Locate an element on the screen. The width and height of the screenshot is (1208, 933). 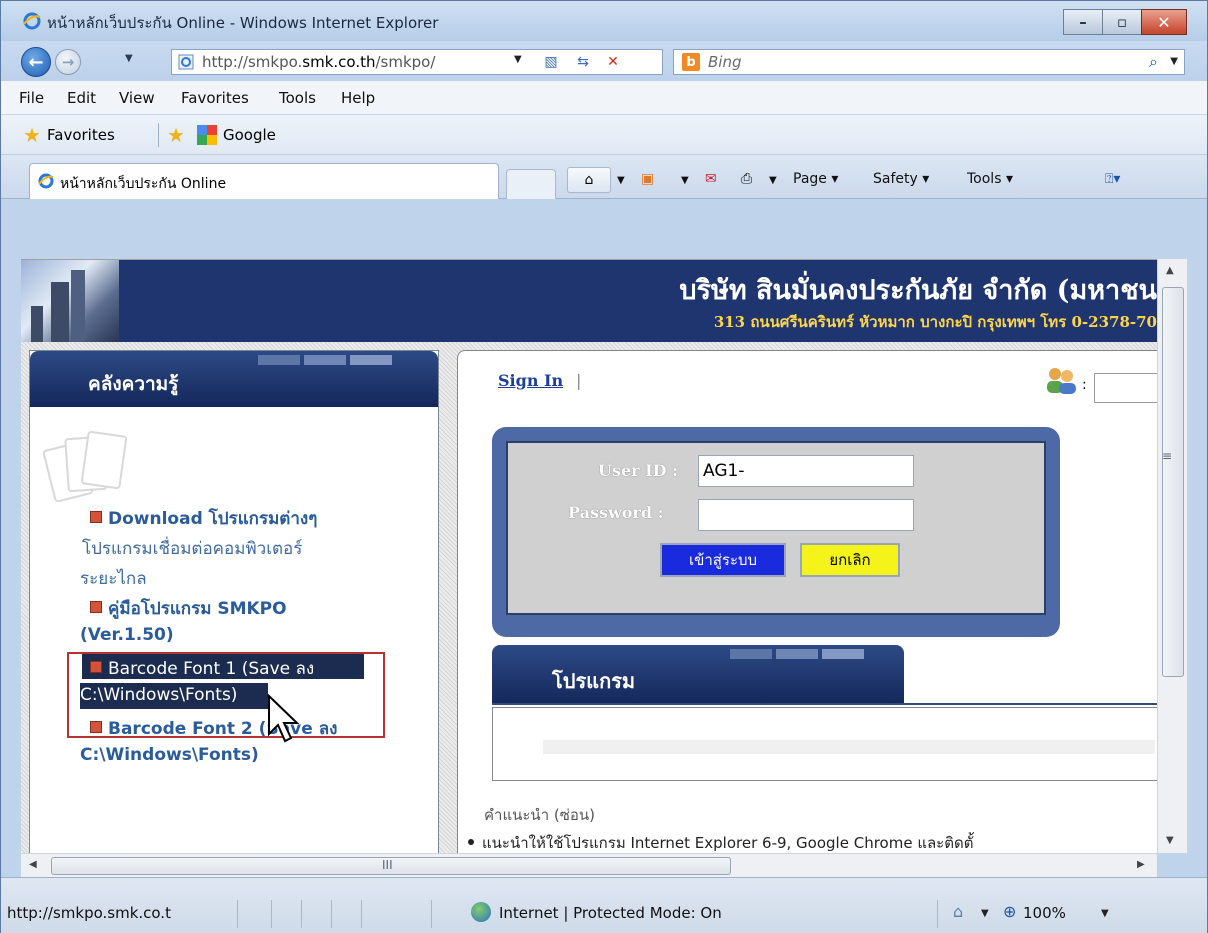
url-suffix: /smkpo/ is located at coordinates (405, 62).